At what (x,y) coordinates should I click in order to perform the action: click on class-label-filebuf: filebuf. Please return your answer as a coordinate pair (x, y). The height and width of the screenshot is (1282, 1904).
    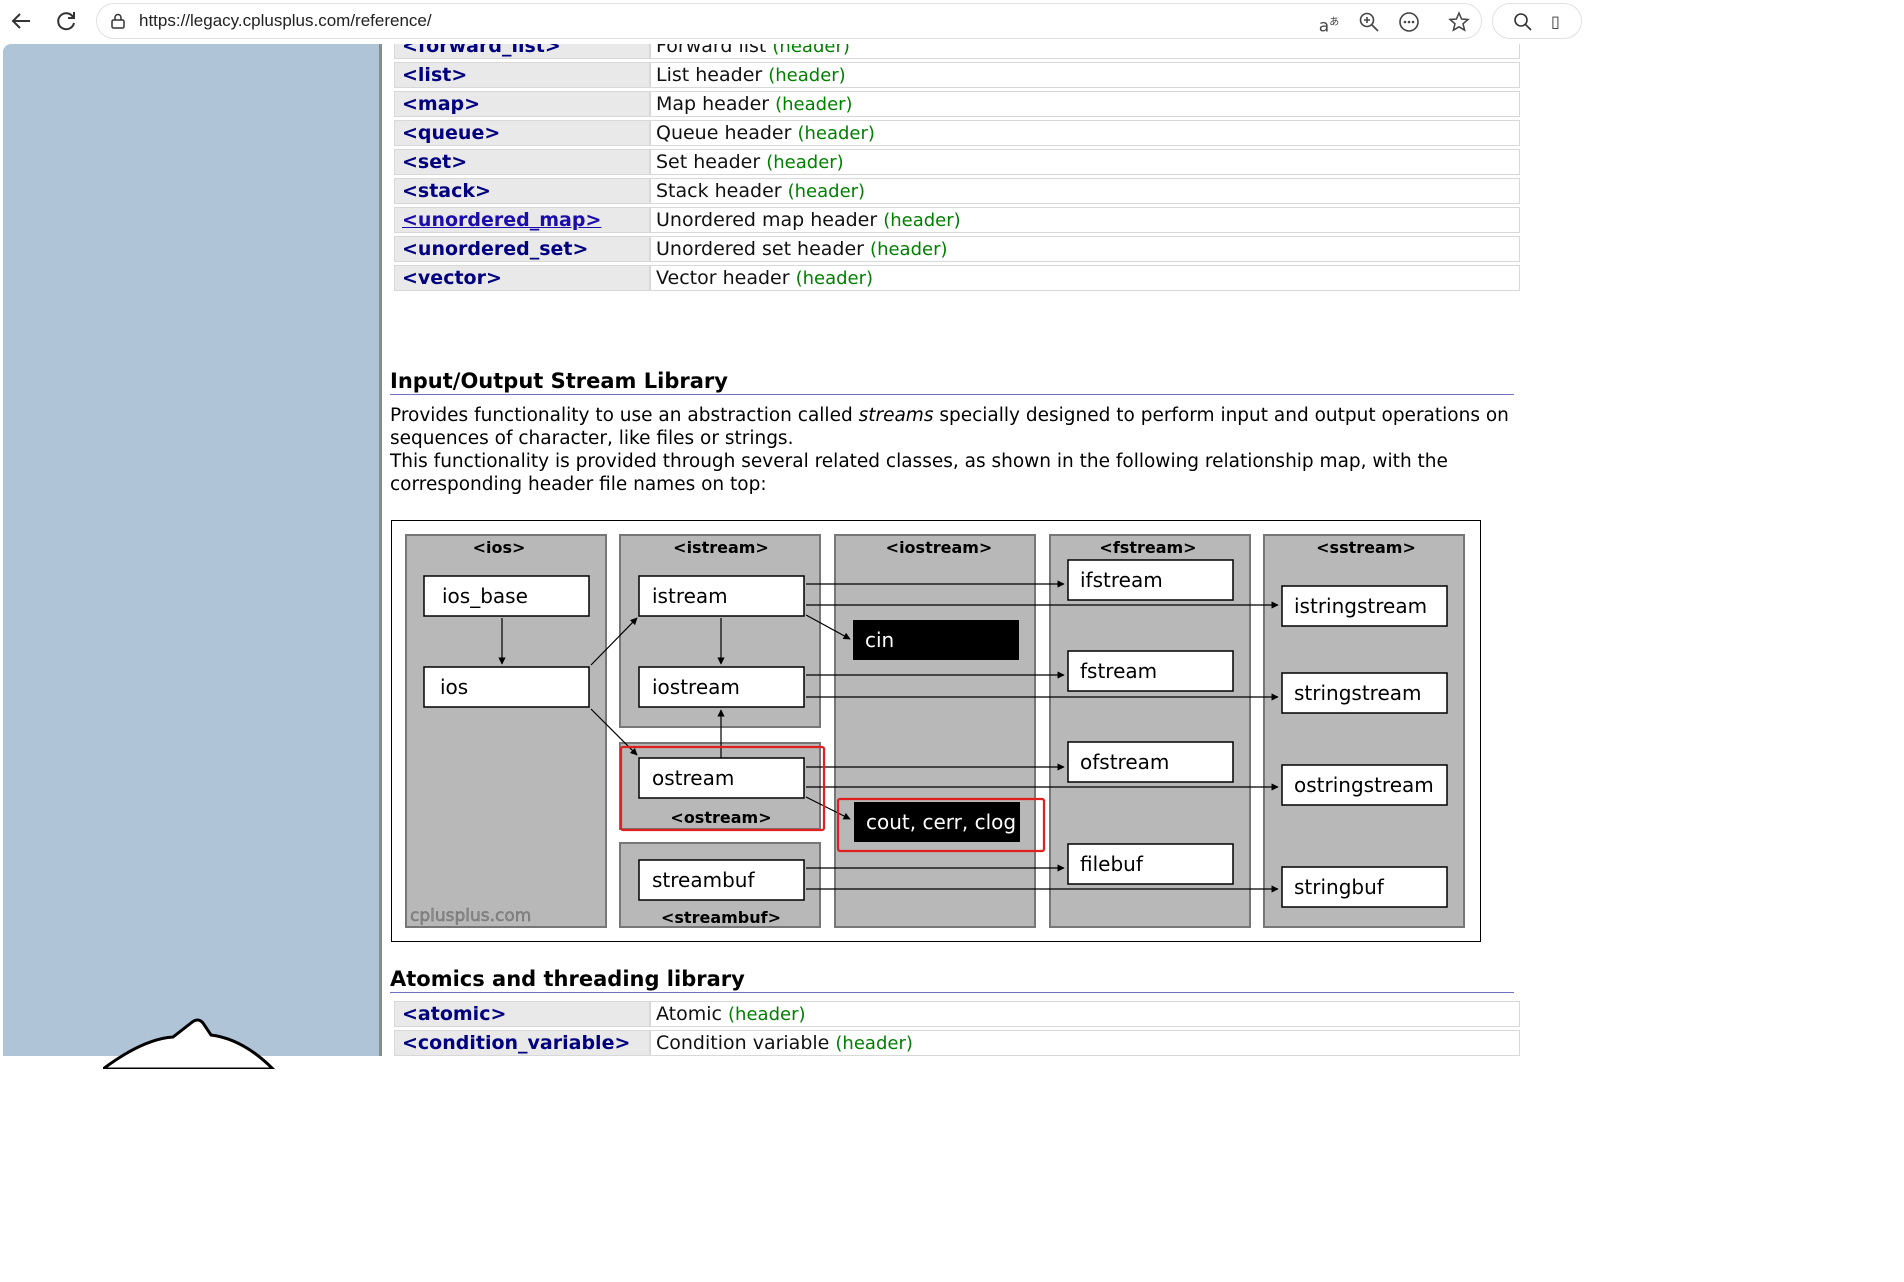
    Looking at the image, I should click on (1112, 864).